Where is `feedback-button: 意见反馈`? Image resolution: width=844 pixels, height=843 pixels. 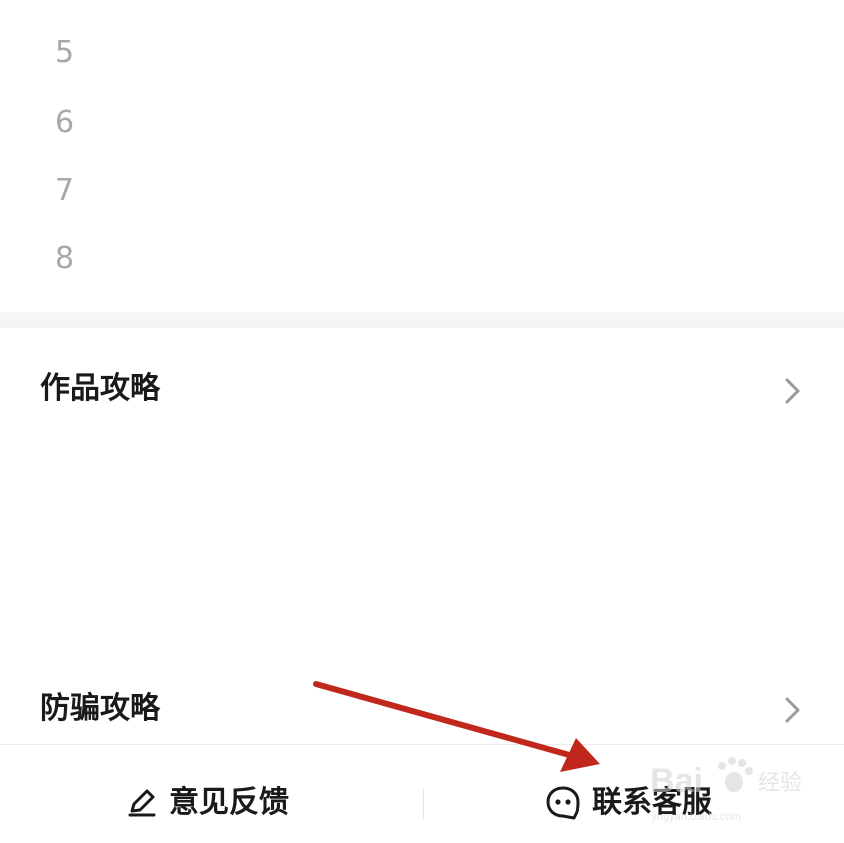 feedback-button: 意见反馈 is located at coordinates (207, 803).